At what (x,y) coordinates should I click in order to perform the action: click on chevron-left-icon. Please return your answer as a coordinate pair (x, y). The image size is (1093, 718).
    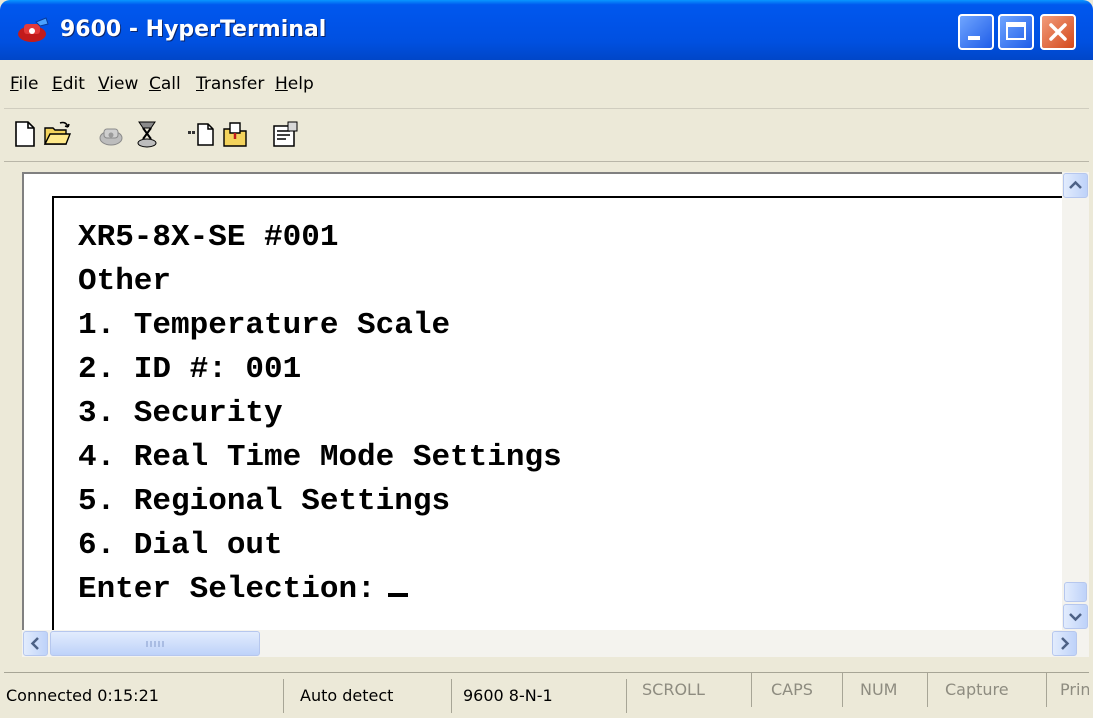
    Looking at the image, I should click on (34, 643).